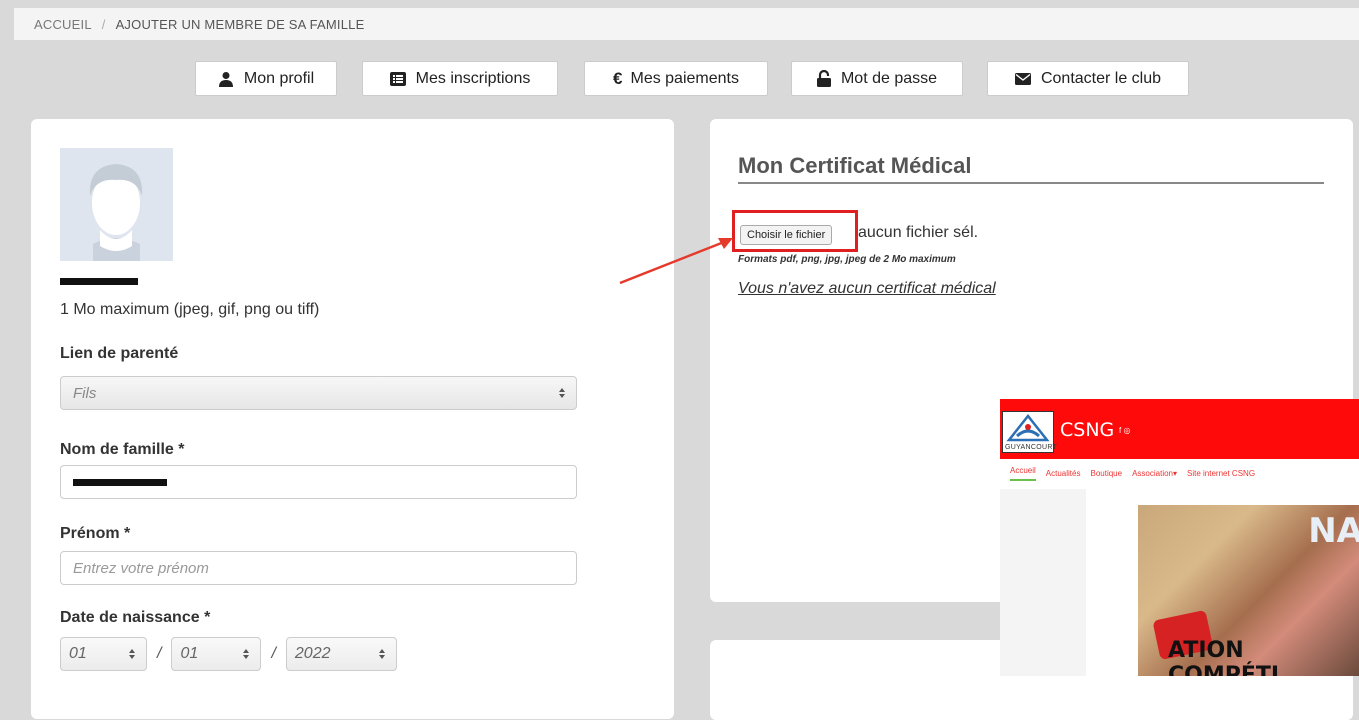  What do you see at coordinates (1124, 430) in the screenshot?
I see `social-icons: f ◎` at bounding box center [1124, 430].